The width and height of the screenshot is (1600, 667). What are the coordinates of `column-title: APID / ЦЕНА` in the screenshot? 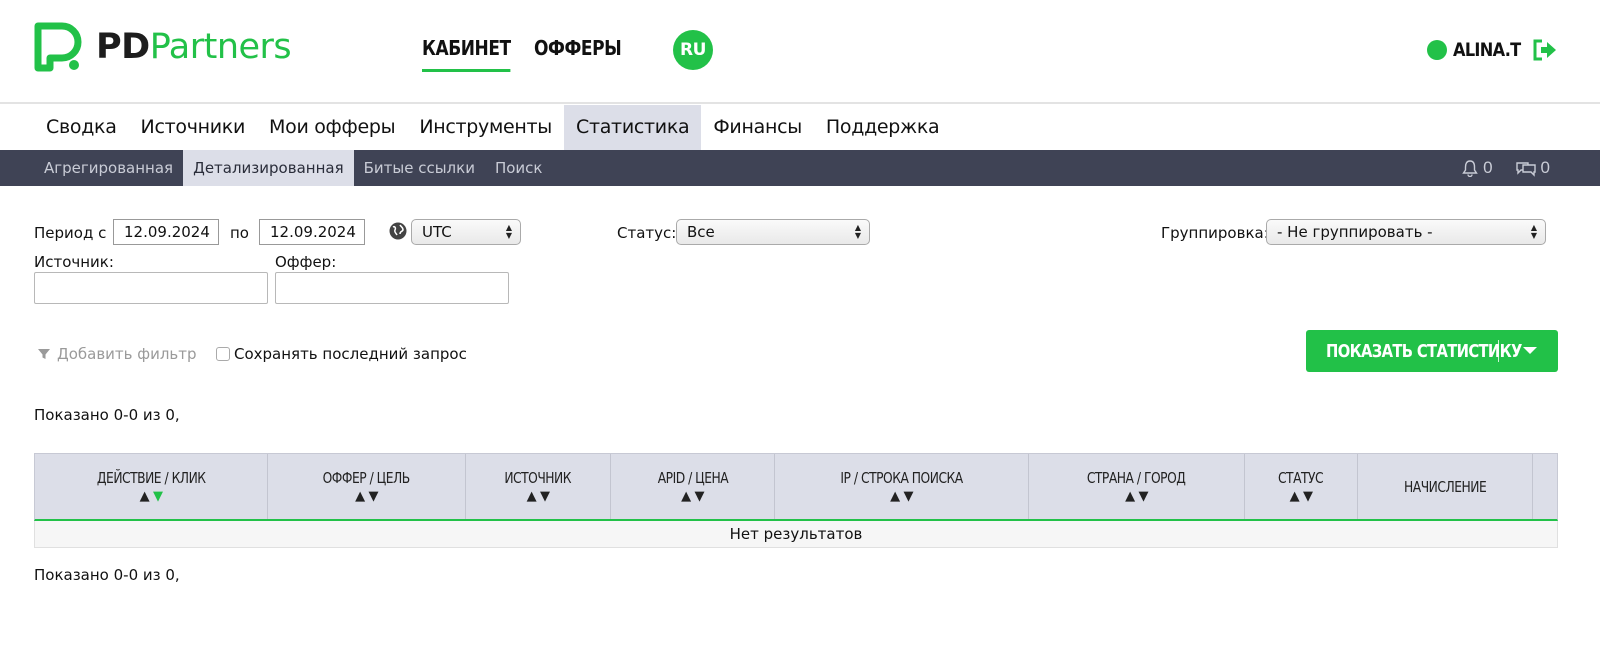 It's located at (692, 478).